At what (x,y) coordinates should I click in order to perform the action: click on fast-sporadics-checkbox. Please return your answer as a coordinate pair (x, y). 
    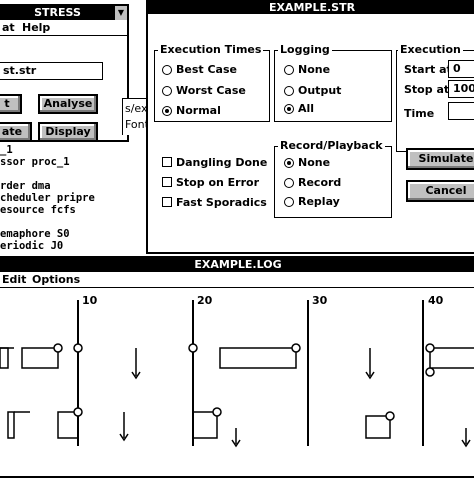
    Looking at the image, I should click on (167, 202).